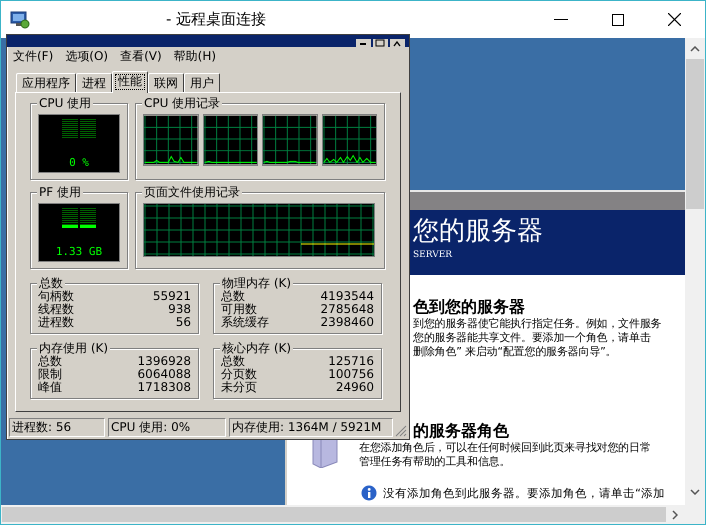 The height and width of the screenshot is (525, 706). I want to click on section-text: 管理任务有帮助的工具和信息。, so click(435, 462).